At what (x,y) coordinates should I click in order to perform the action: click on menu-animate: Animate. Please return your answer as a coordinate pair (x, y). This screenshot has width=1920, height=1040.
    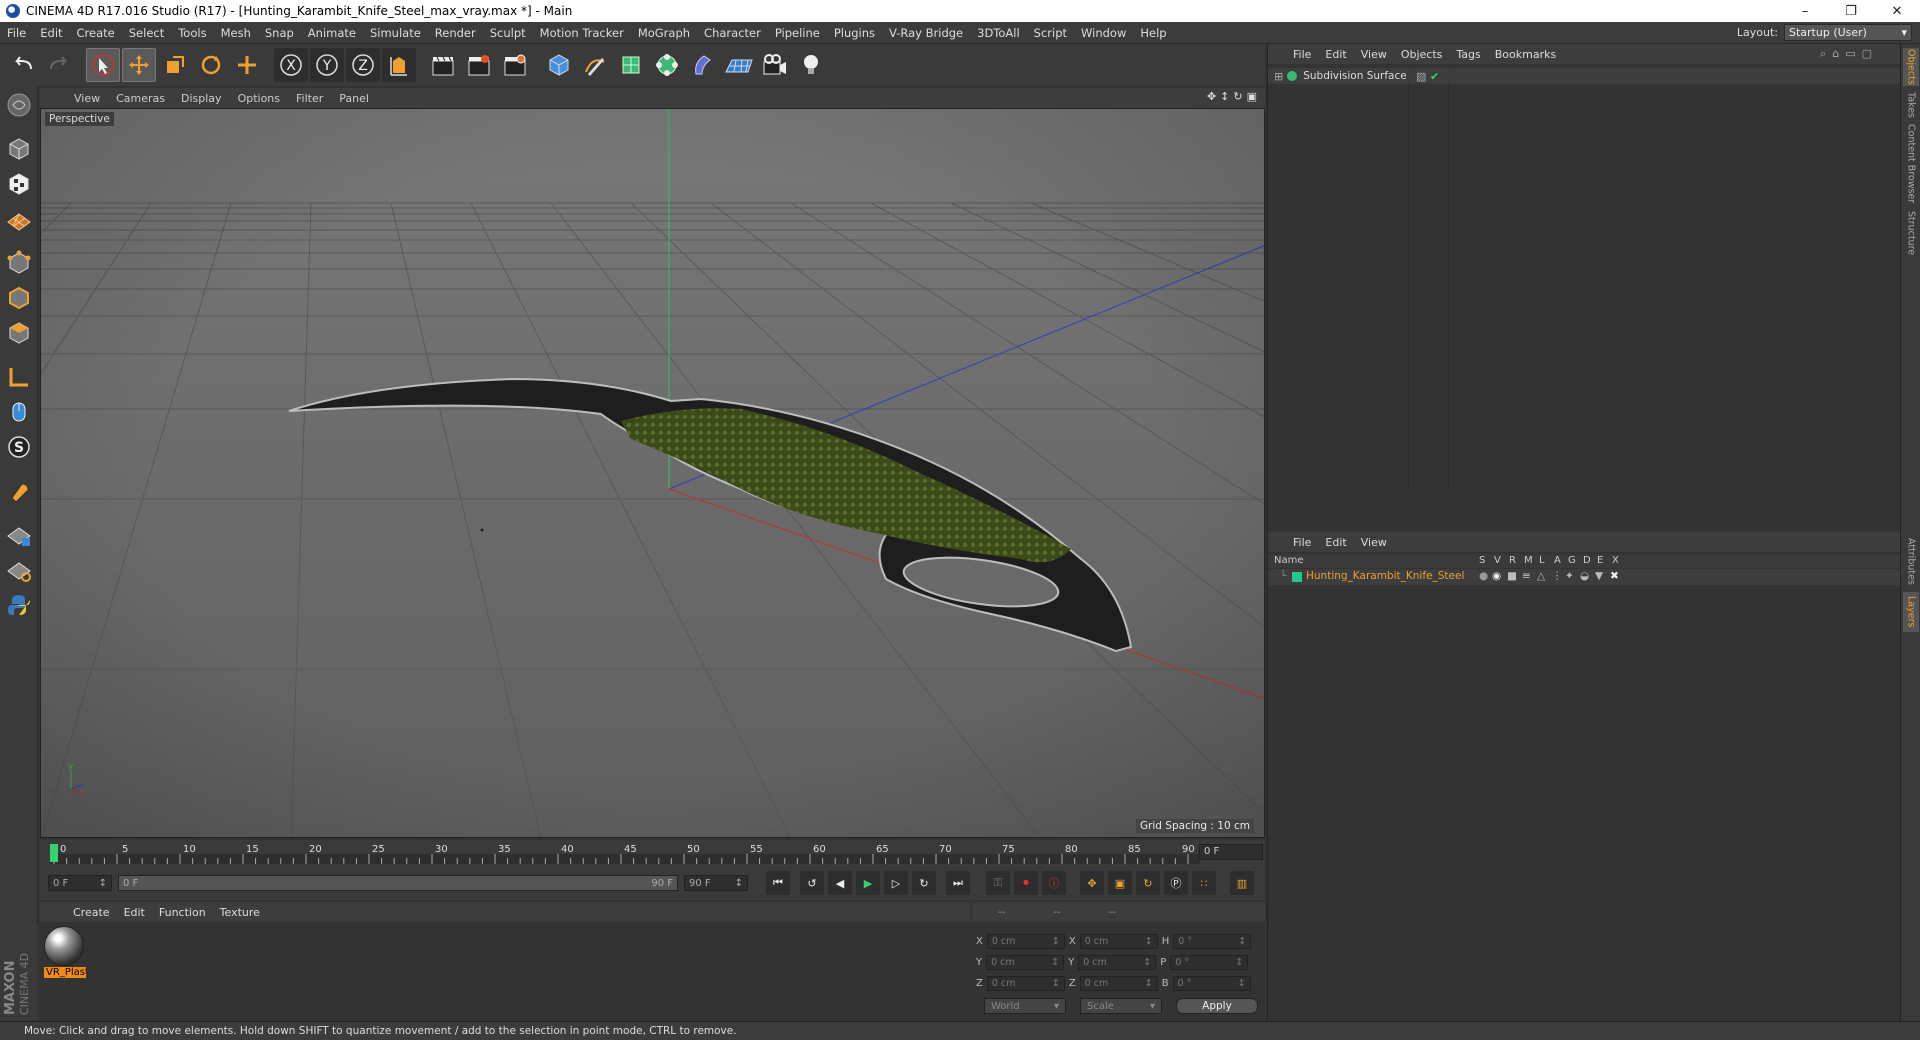
    Looking at the image, I should click on (332, 33).